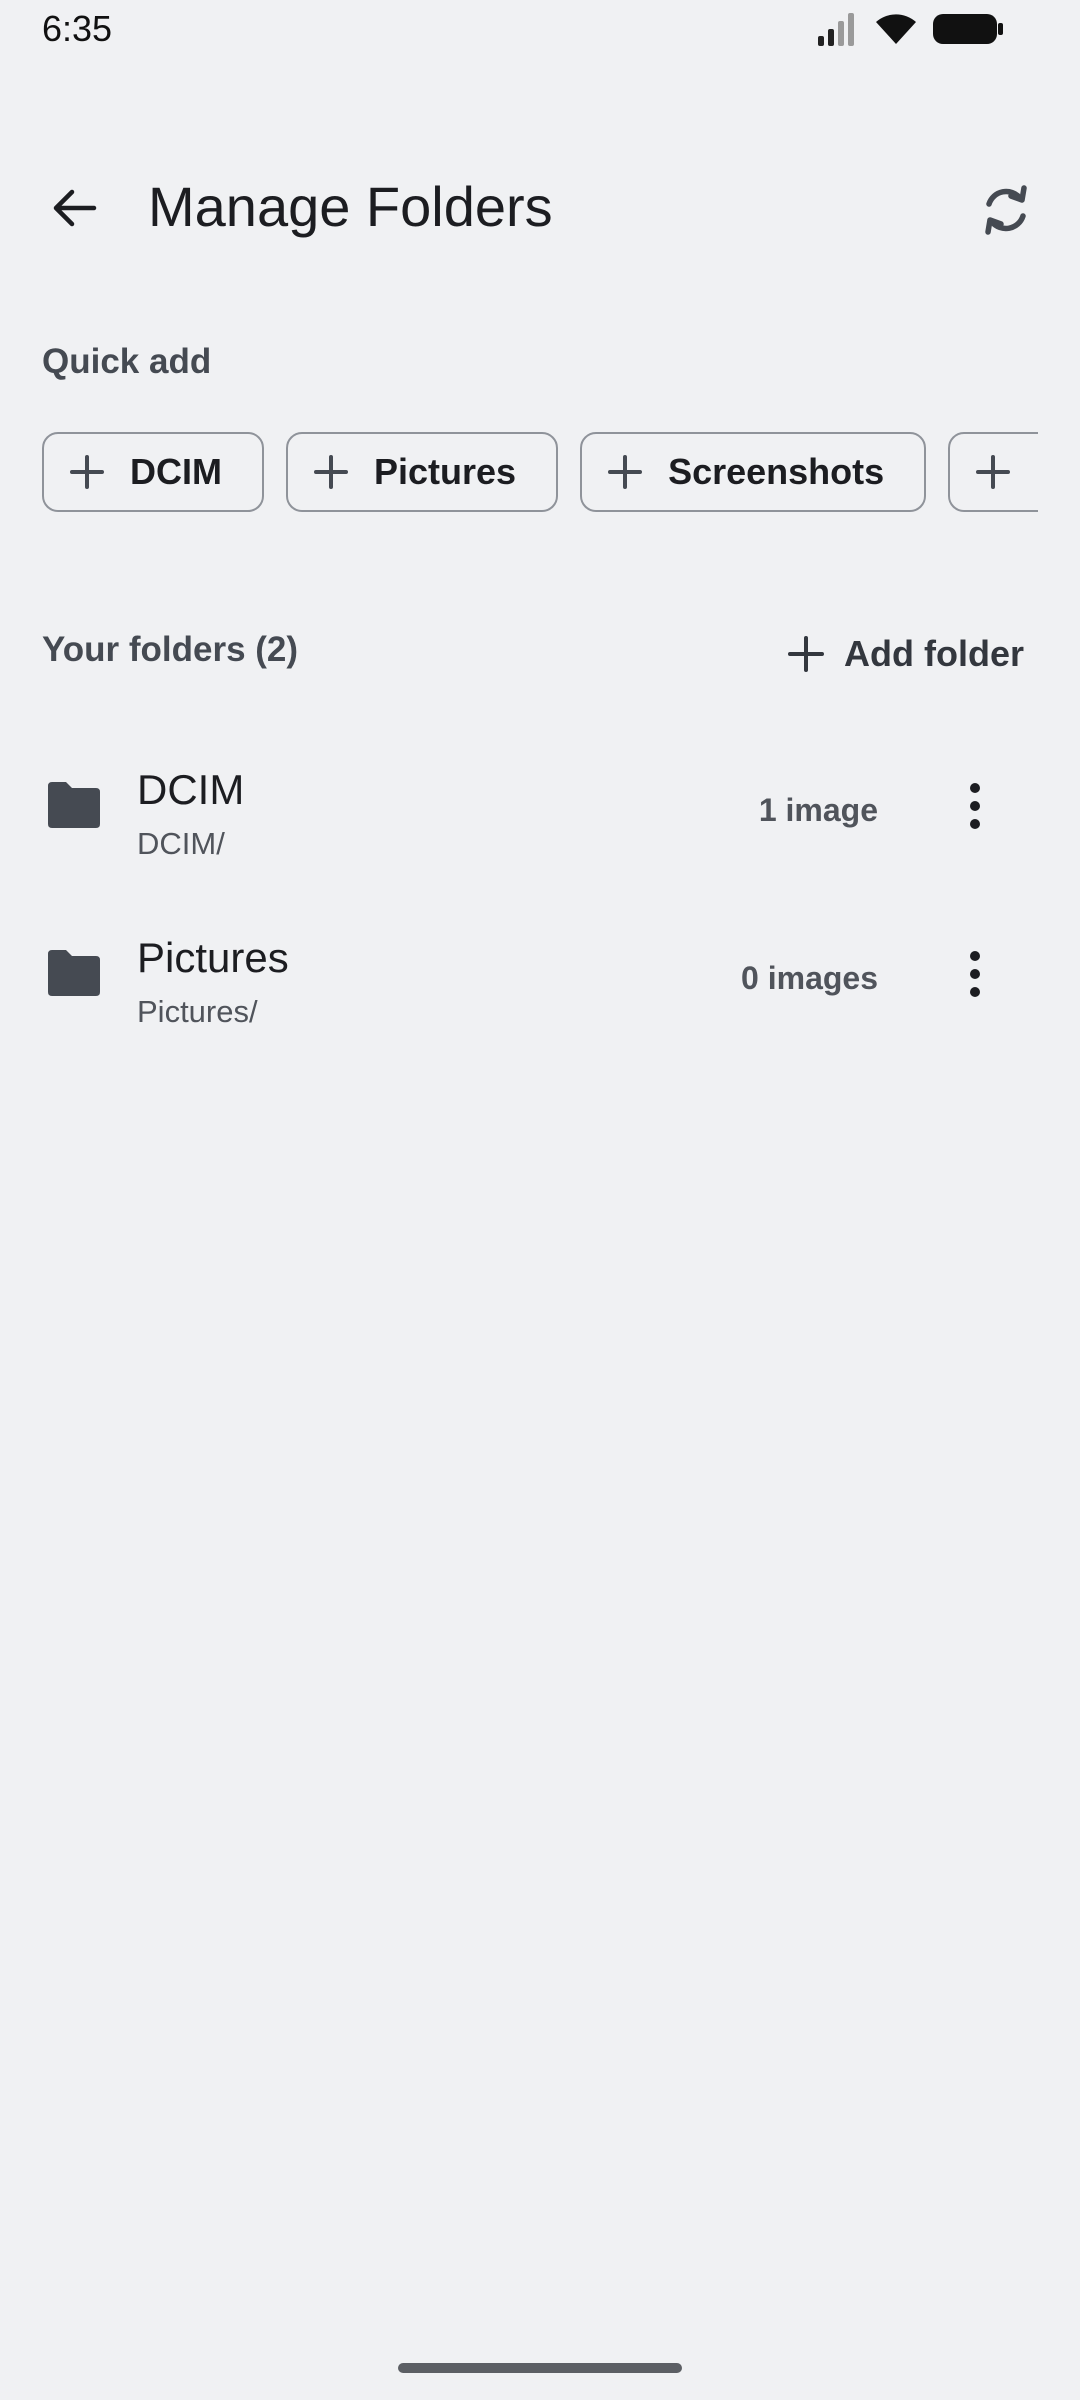 This screenshot has height=2400, width=1080. I want to click on arrow-back-icon, so click(74, 210).